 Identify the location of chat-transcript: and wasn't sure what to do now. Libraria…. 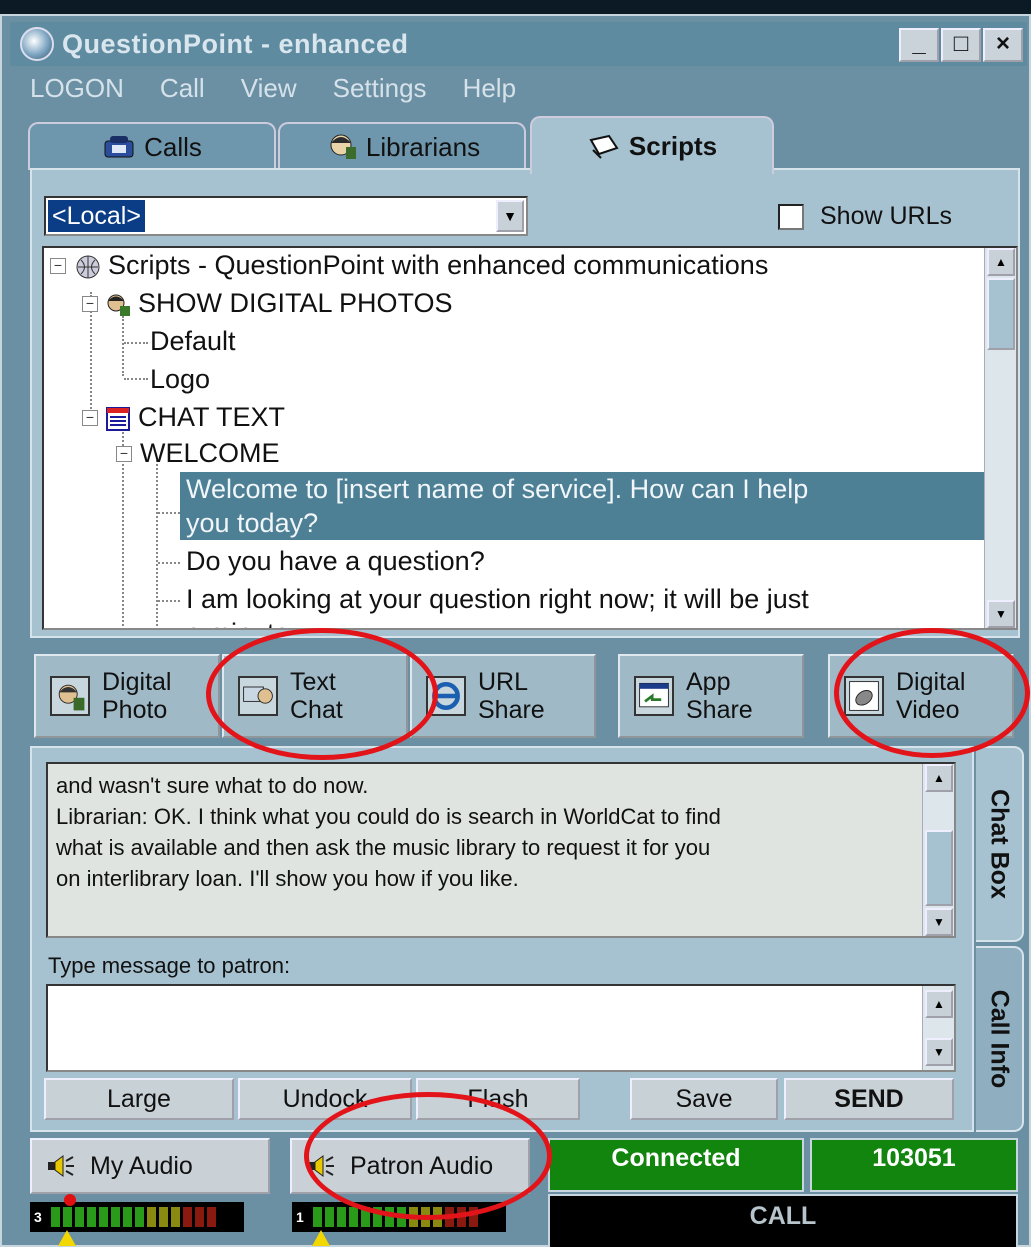
(501, 850).